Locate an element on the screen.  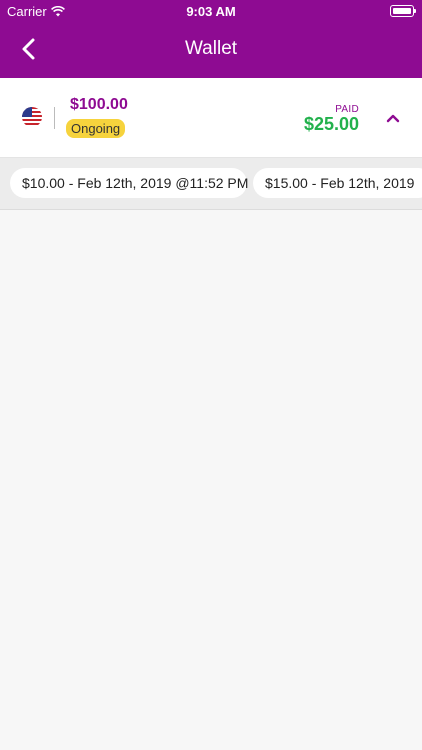
app-header: Carrier 9:03 AM Wallet is located at coordinates (211, 39).